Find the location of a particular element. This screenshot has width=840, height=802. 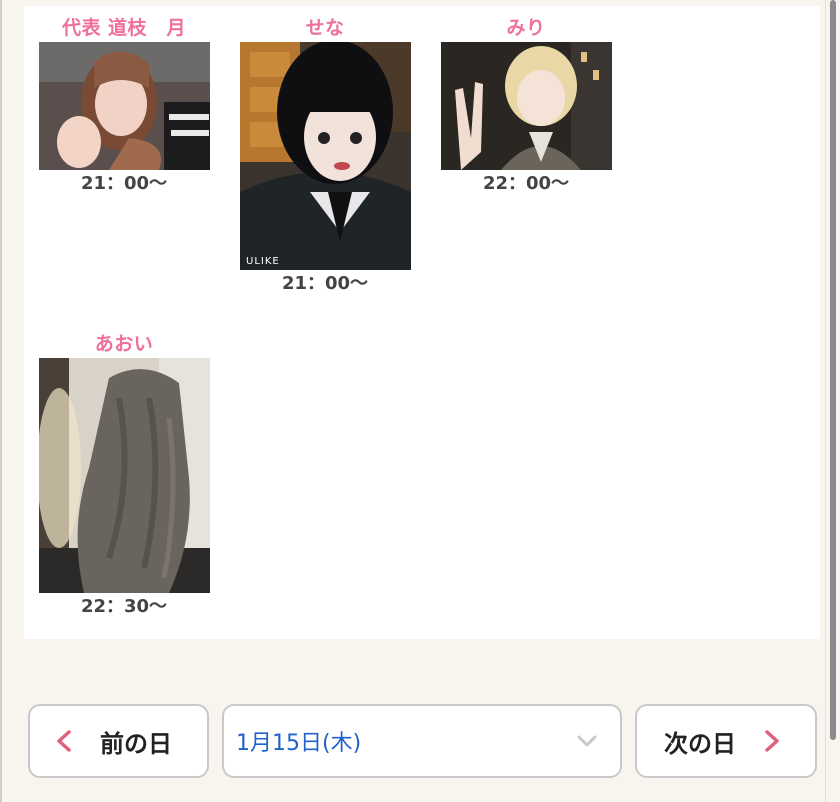

cast-card: せな ULIKE 21：00〜 is located at coordinates (325, 155).